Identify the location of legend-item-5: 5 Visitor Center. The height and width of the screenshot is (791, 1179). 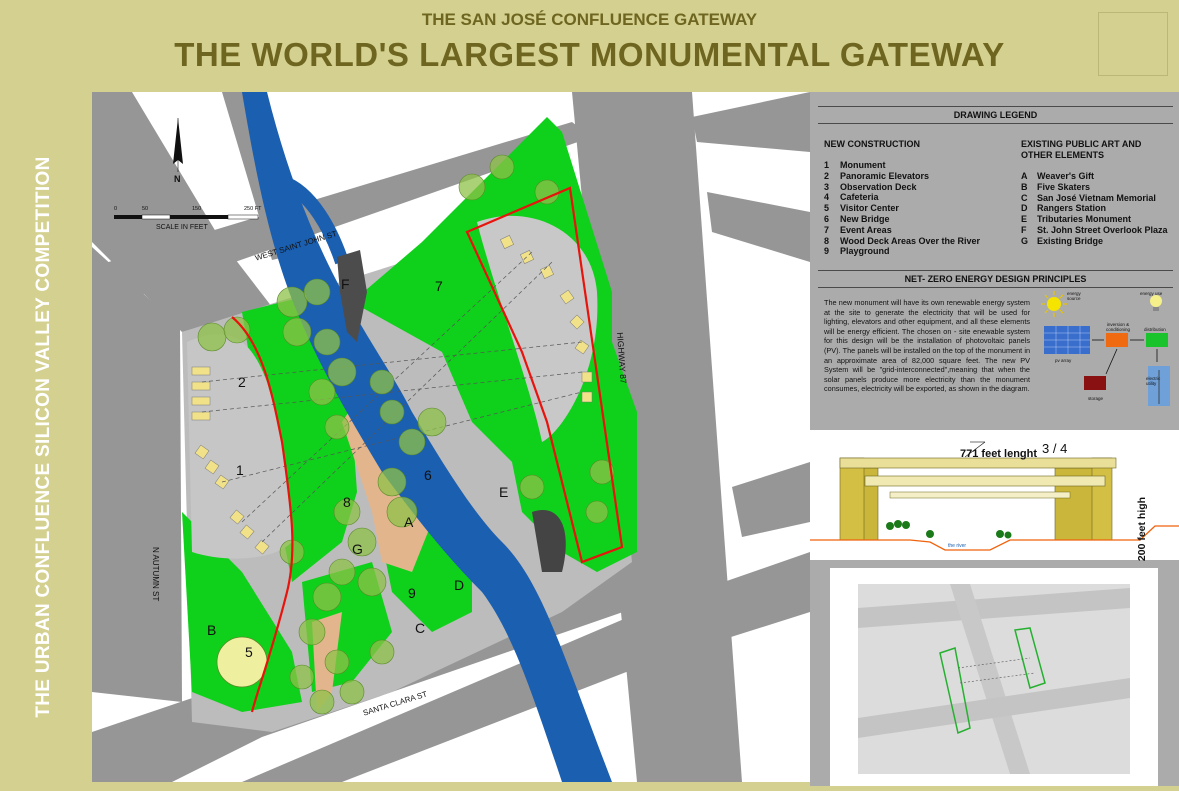
(861, 208).